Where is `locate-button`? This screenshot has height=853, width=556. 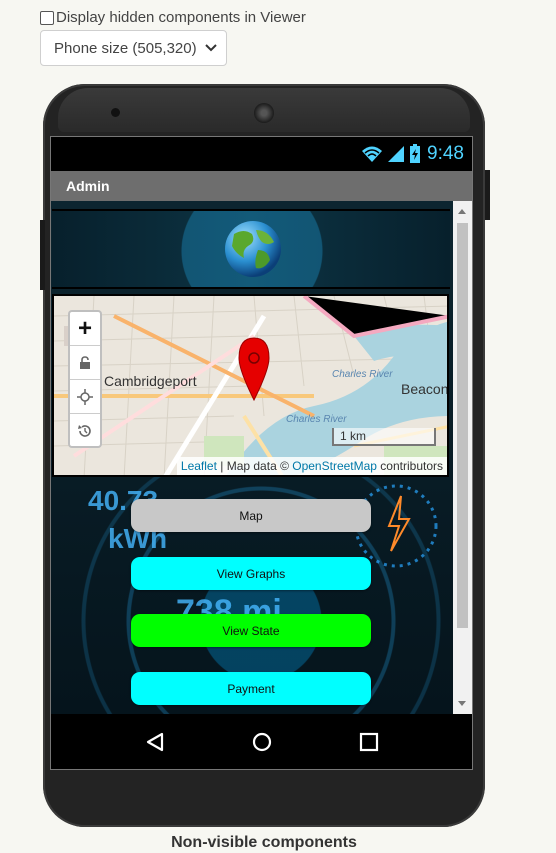
locate-button is located at coordinates (85, 397).